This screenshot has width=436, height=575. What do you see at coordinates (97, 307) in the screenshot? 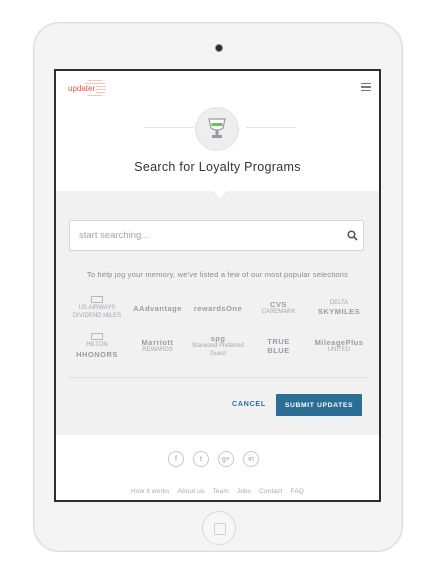
I see `brand-us-airways: US AIRWAYS DIVIDEND MILES` at bounding box center [97, 307].